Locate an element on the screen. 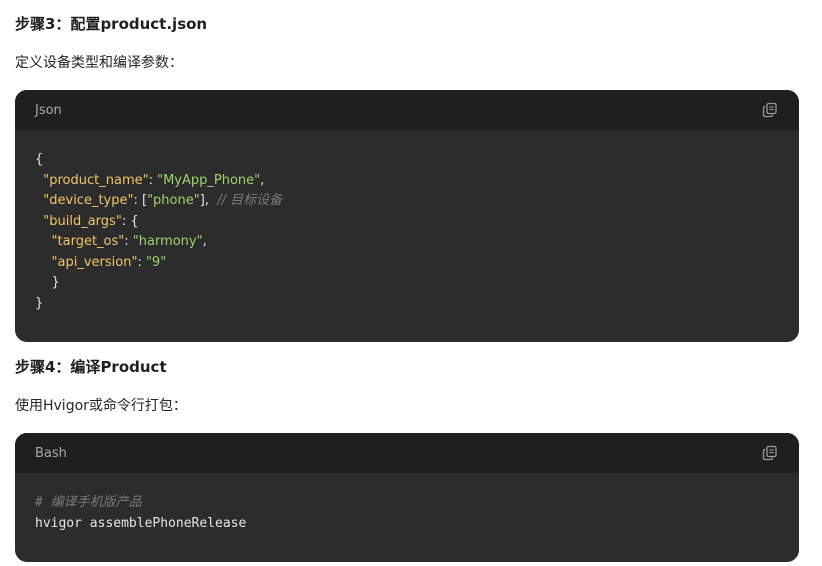 The width and height of the screenshot is (822, 566). step4-description: 使用Hvigor或命令行打包： is located at coordinates (101, 406).